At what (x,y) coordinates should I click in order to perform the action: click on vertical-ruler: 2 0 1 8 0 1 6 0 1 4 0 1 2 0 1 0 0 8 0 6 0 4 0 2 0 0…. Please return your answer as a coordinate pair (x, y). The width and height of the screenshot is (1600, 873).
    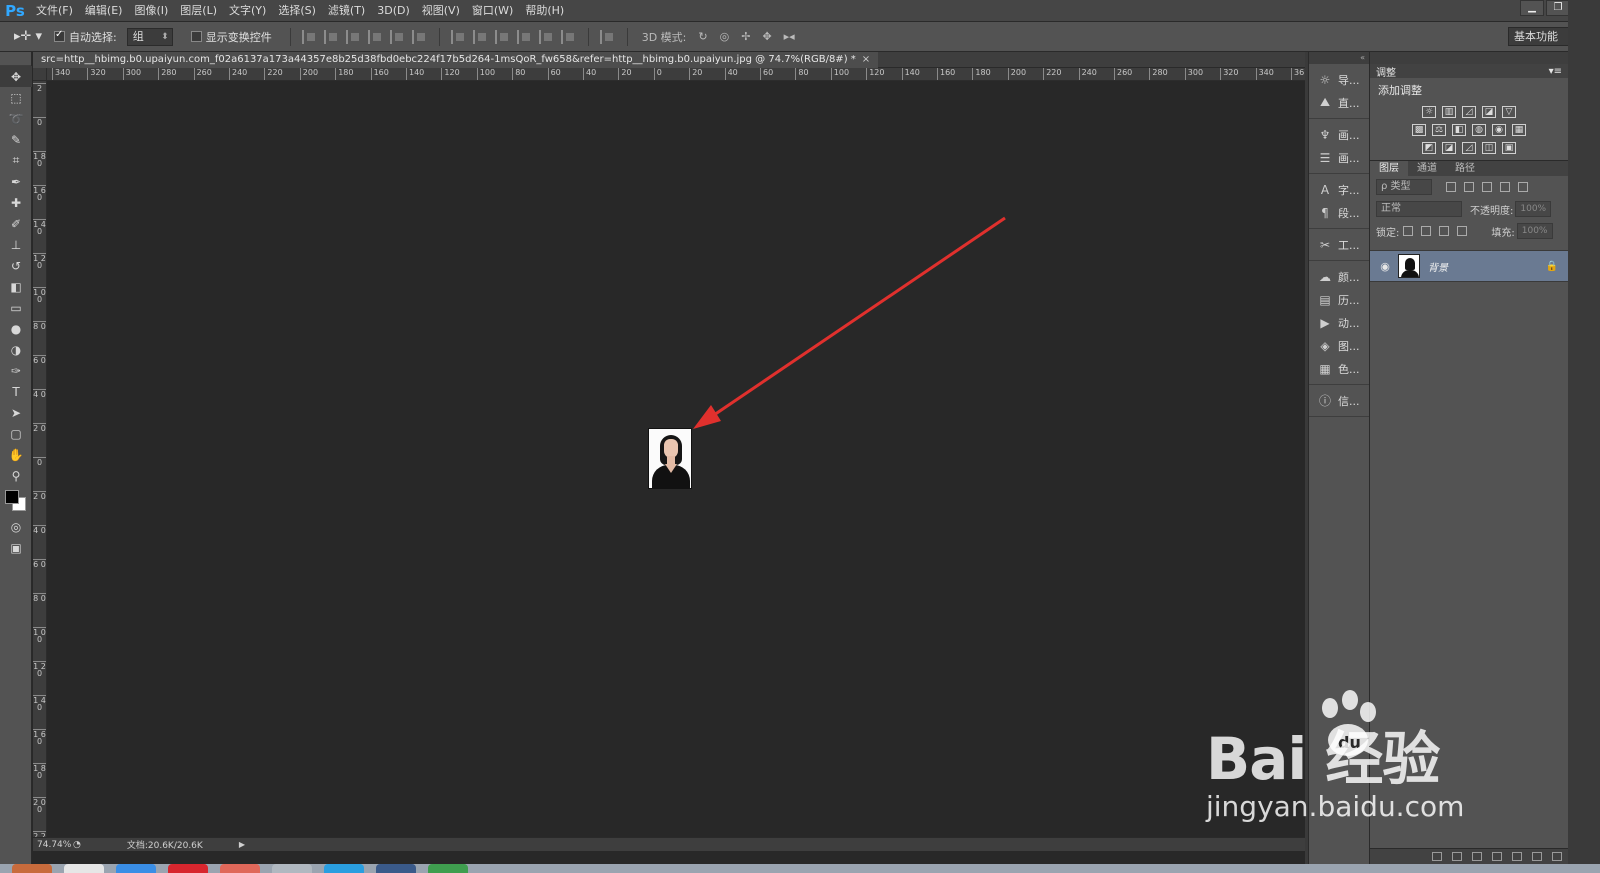
    Looking at the image, I should click on (40, 459).